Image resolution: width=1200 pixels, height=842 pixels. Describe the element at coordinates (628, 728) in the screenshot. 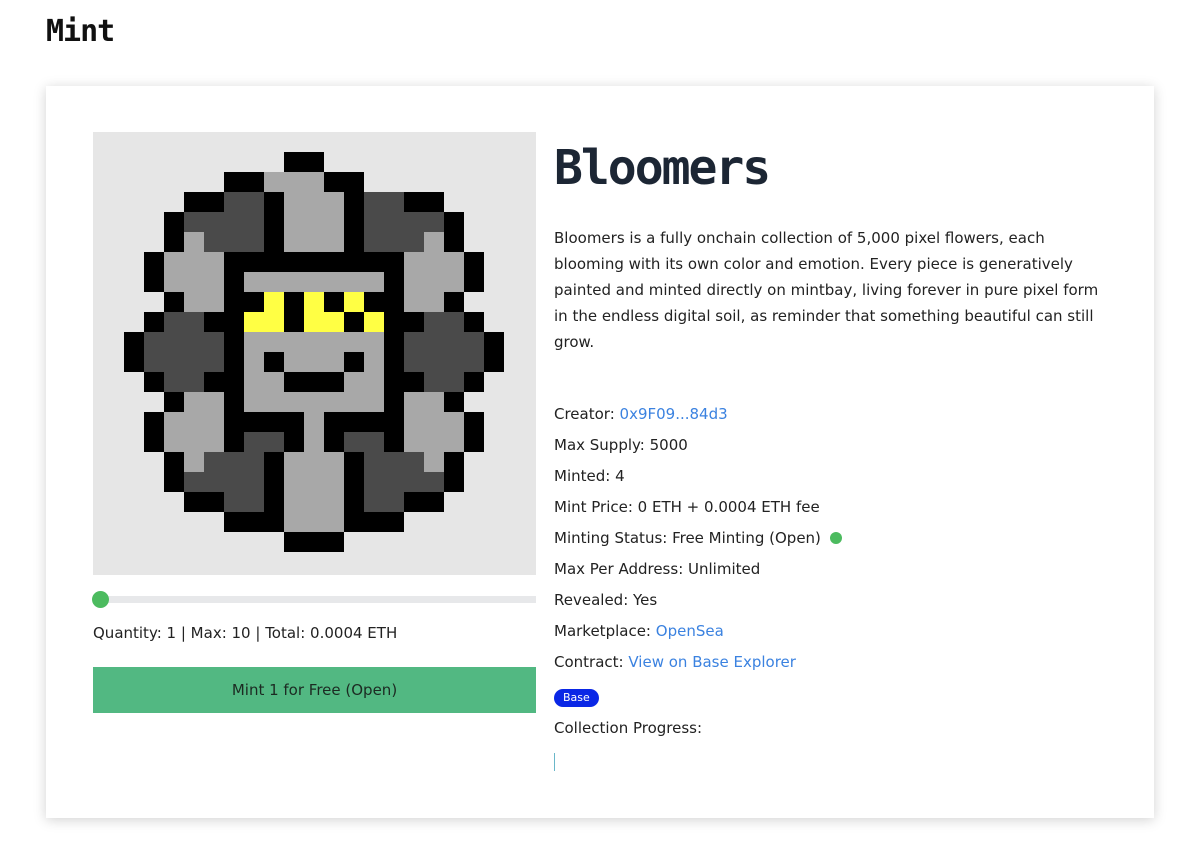

I see `progress-label: Collection Progress:` at that location.